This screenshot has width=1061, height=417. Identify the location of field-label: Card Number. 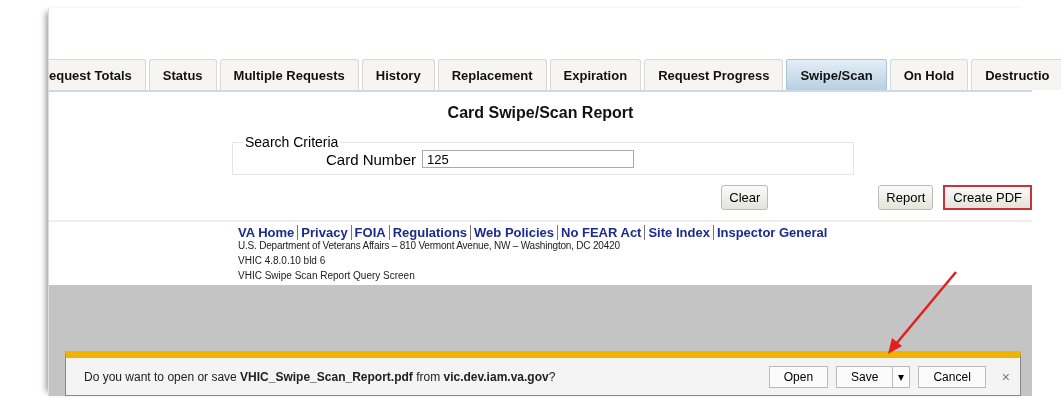
(371, 159).